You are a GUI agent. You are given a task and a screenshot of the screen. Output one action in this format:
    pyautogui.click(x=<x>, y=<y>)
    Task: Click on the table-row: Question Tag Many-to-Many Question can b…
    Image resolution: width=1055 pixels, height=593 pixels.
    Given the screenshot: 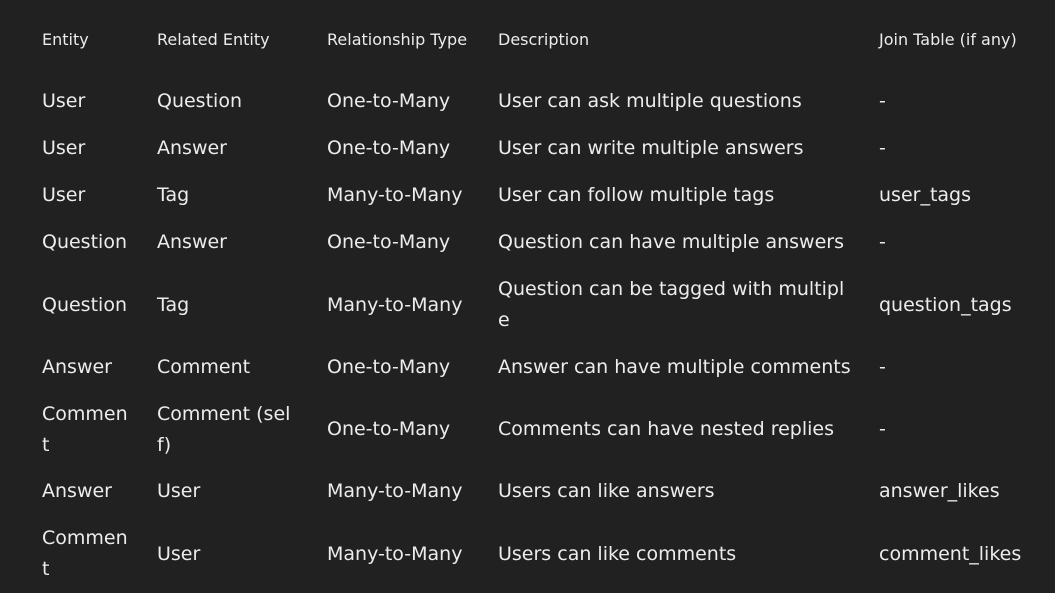 What is the action you would take?
    pyautogui.click(x=535, y=305)
    